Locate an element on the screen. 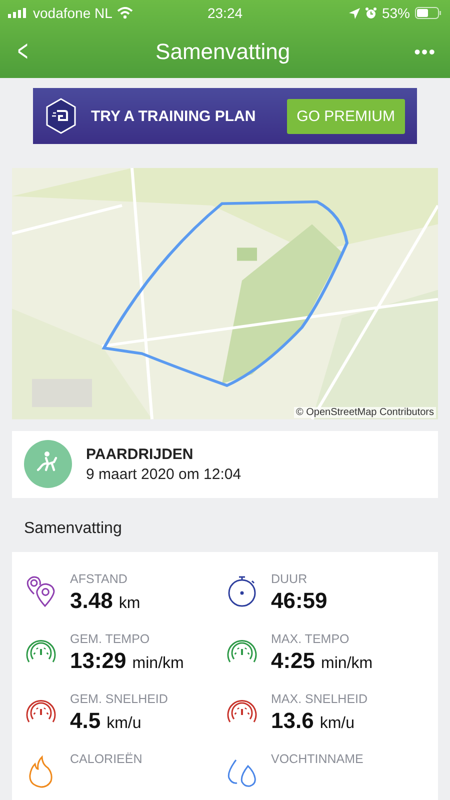 This screenshot has height=800, width=450. stat-value: 4.5 is located at coordinates (85, 721).